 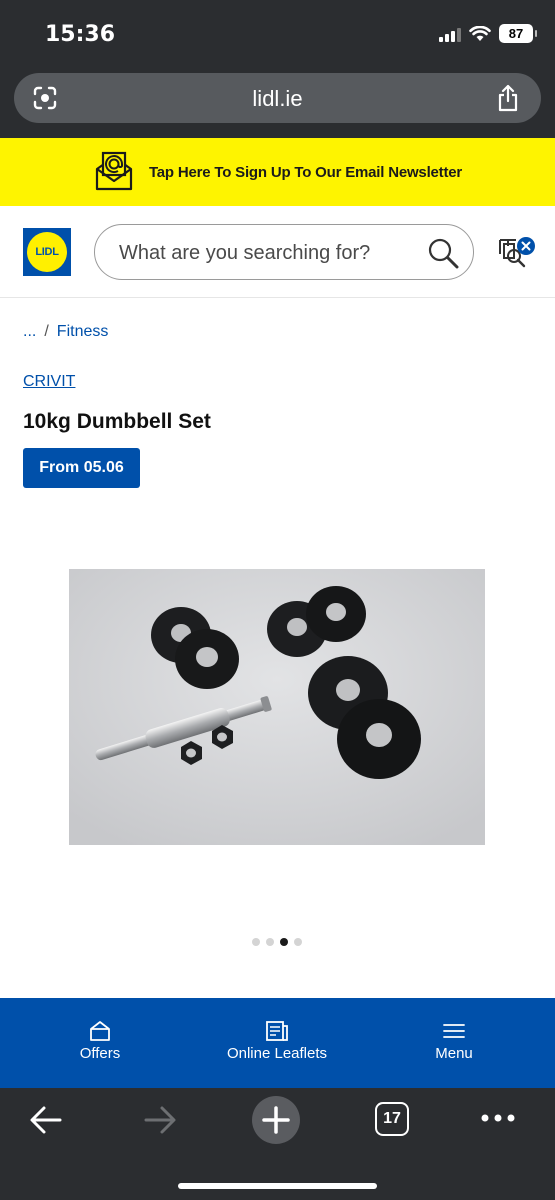 I want to click on breadcrumb: ... / Fitness, so click(x=65, y=332).